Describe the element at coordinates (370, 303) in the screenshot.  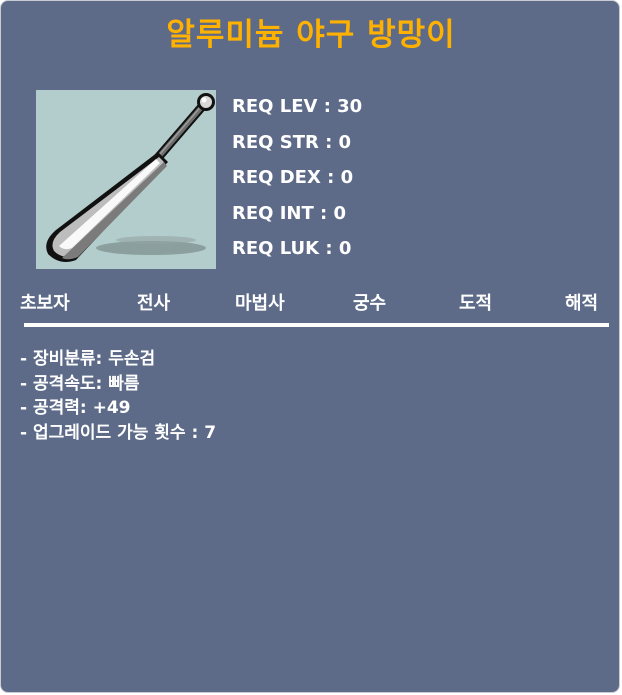
I see `job-bowman: 궁수` at that location.